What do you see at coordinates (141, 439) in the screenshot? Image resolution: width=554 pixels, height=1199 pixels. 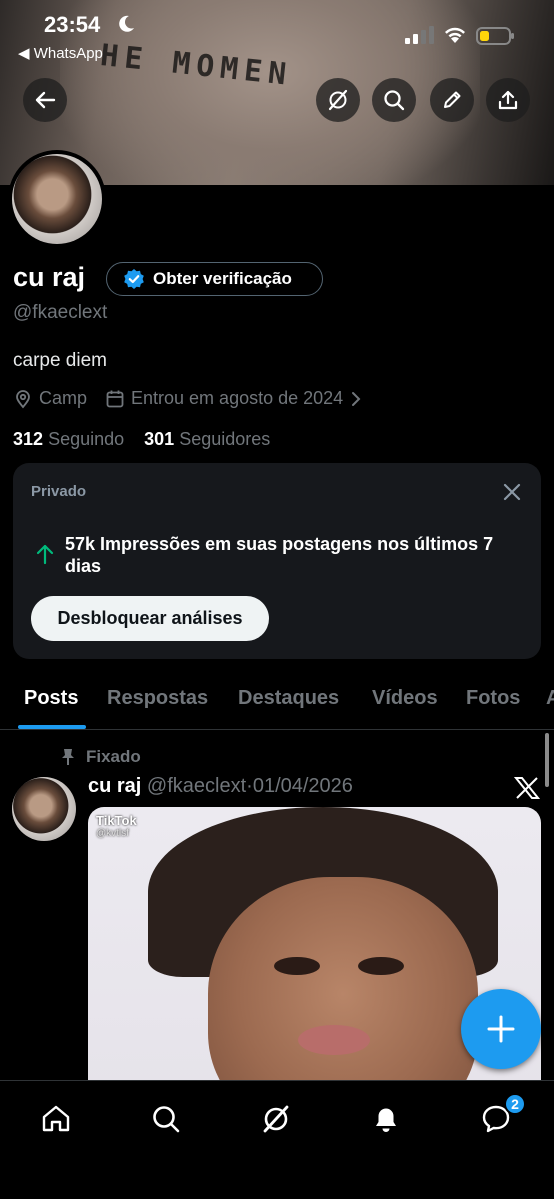 I see `follow-counts: 312 Seguindo 301 Seguidores` at bounding box center [141, 439].